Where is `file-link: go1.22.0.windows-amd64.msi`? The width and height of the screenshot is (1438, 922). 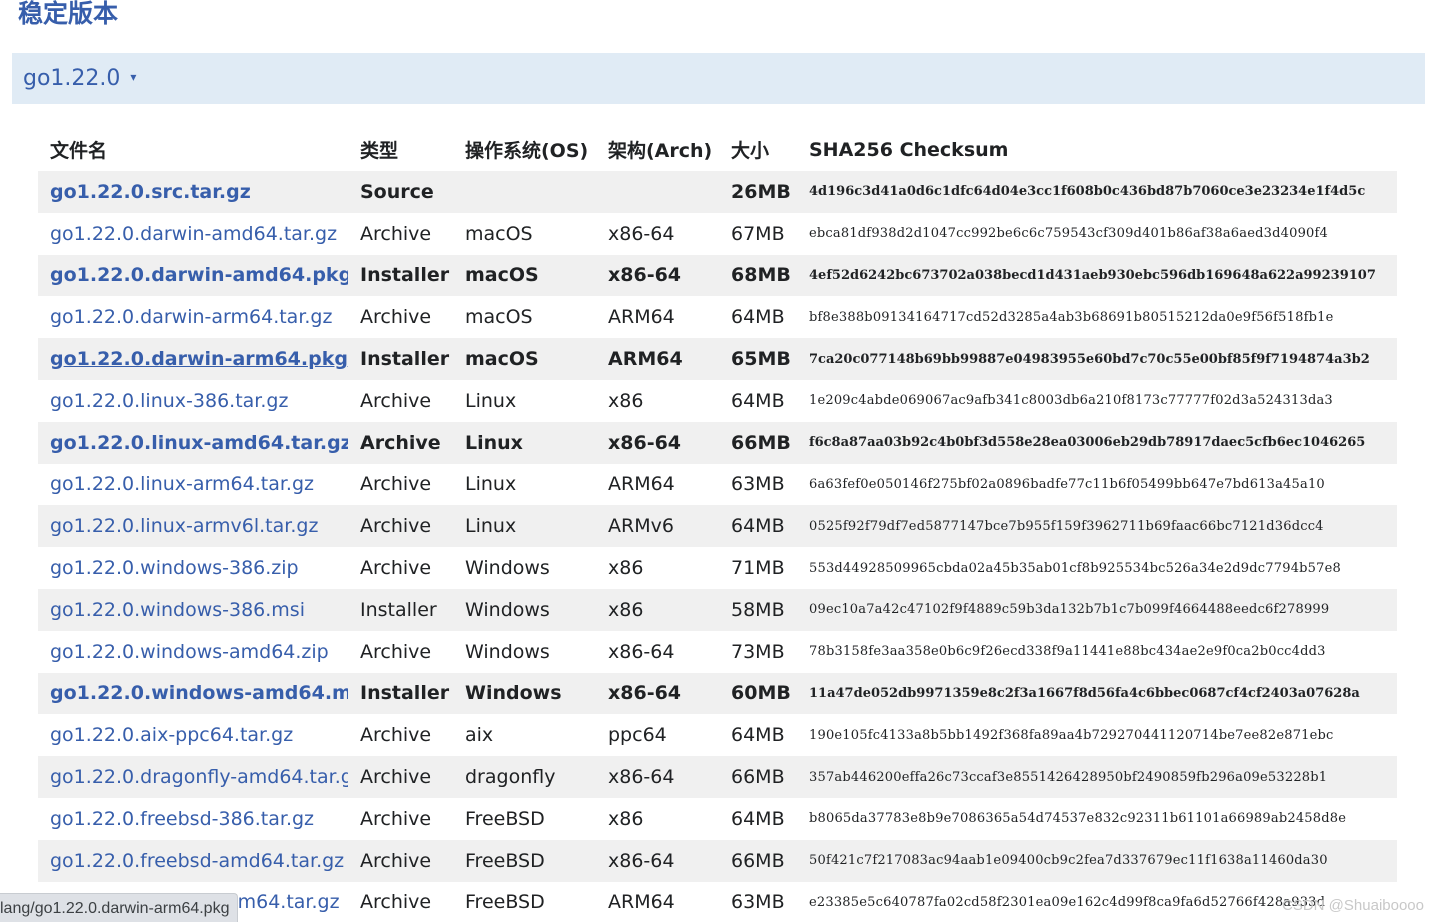 file-link: go1.22.0.windows-amd64.msi is located at coordinates (199, 693).